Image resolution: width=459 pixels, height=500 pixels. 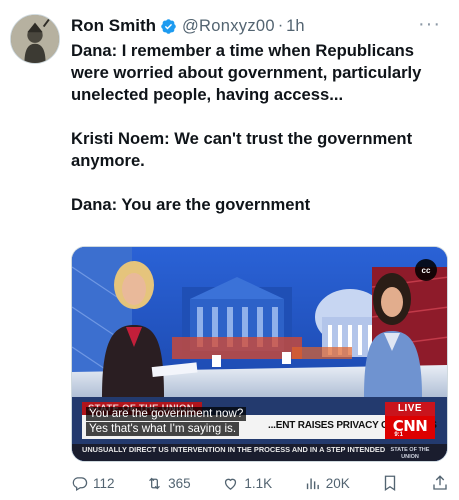 I want to click on like-button: 1.1K, so click(x=247, y=483).